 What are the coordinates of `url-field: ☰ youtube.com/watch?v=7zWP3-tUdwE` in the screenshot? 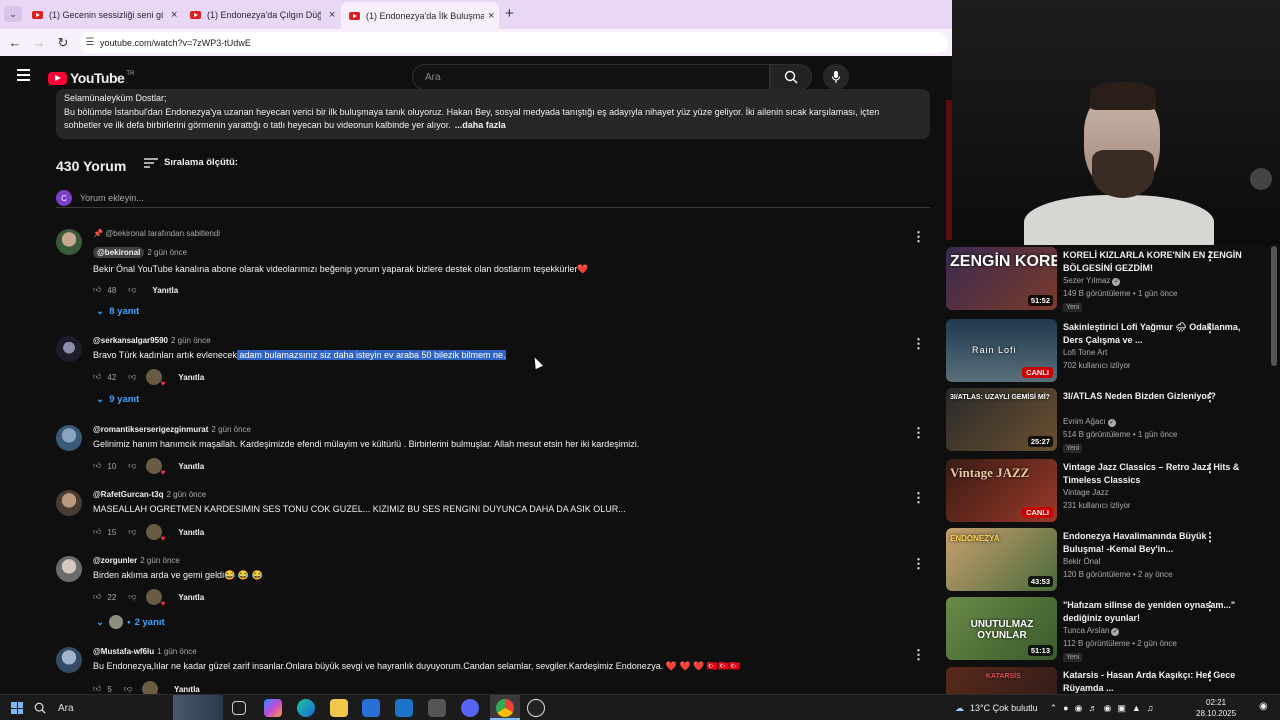 It's located at (514, 42).